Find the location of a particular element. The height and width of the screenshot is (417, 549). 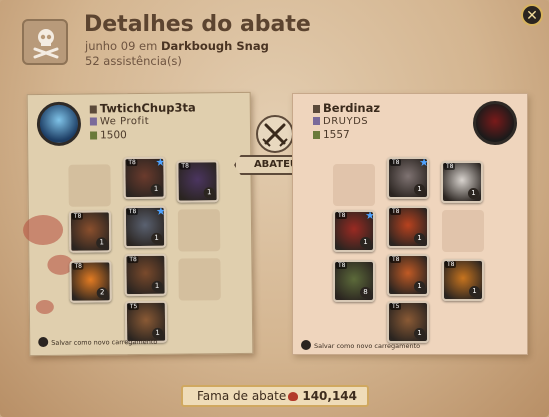

page-title: Detalhes do abate is located at coordinates (197, 24).